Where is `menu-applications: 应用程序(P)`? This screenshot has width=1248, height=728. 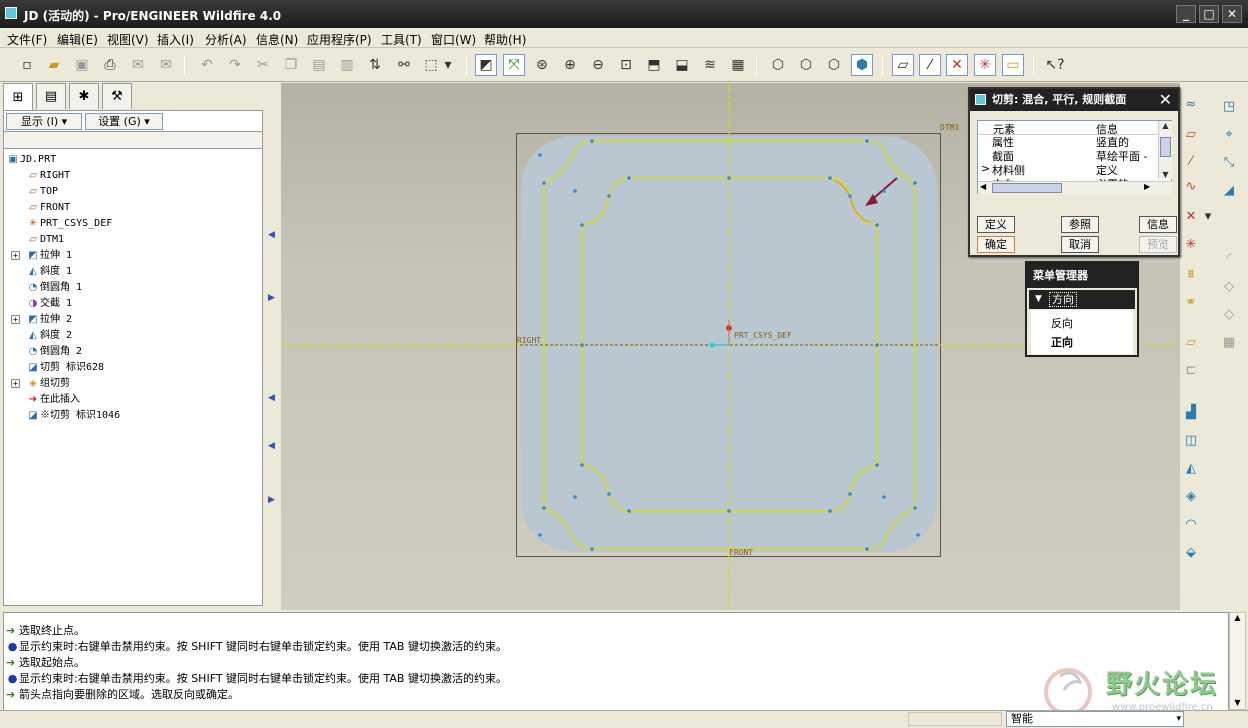 menu-applications: 应用程序(P) is located at coordinates (339, 39).